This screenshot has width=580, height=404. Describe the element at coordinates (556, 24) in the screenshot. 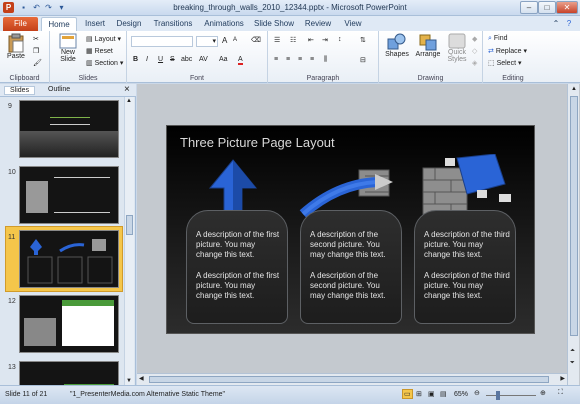

I see `minimize-ribbon-icon: ⌃` at that location.